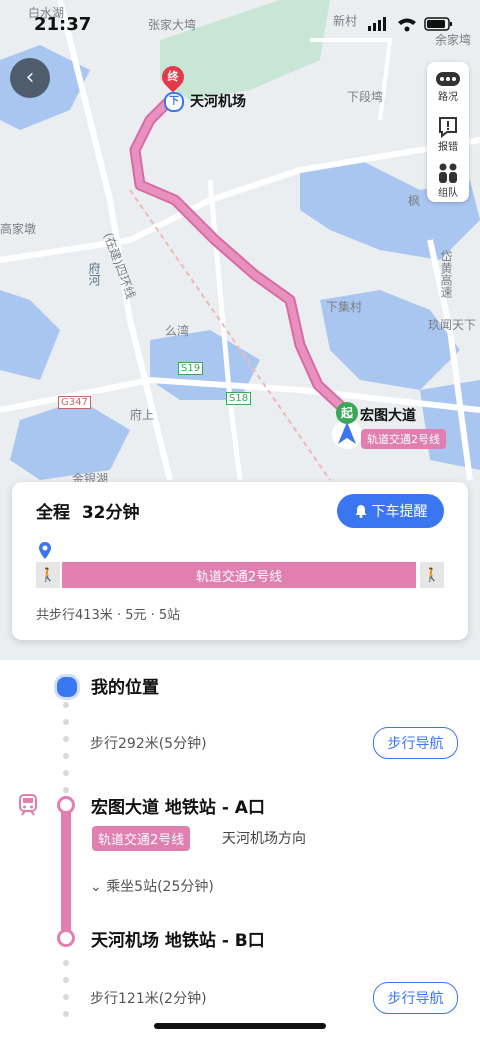  What do you see at coordinates (240, 22) in the screenshot?
I see `status-bar: 21:37` at bounding box center [240, 22].